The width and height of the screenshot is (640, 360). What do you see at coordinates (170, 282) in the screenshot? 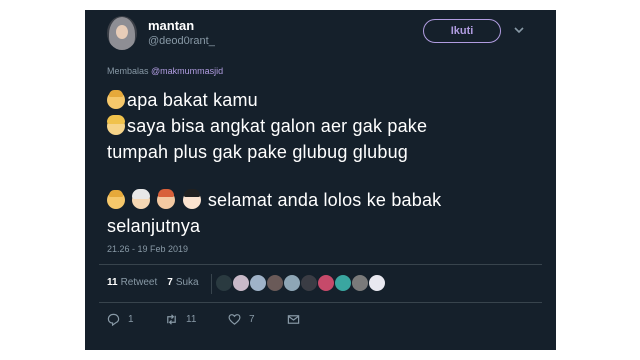
I see `likes-count: 7` at bounding box center [170, 282].